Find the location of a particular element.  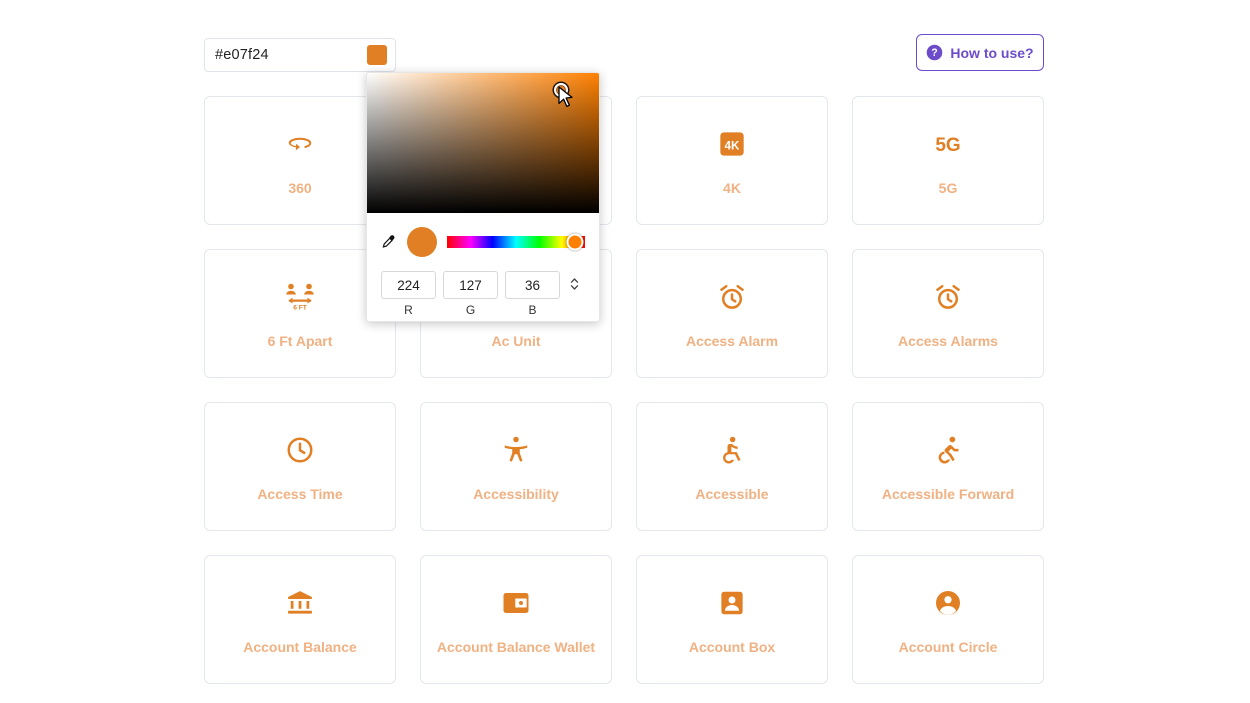

color-picker-popover: 224 127 36 R G B is located at coordinates (483, 197).